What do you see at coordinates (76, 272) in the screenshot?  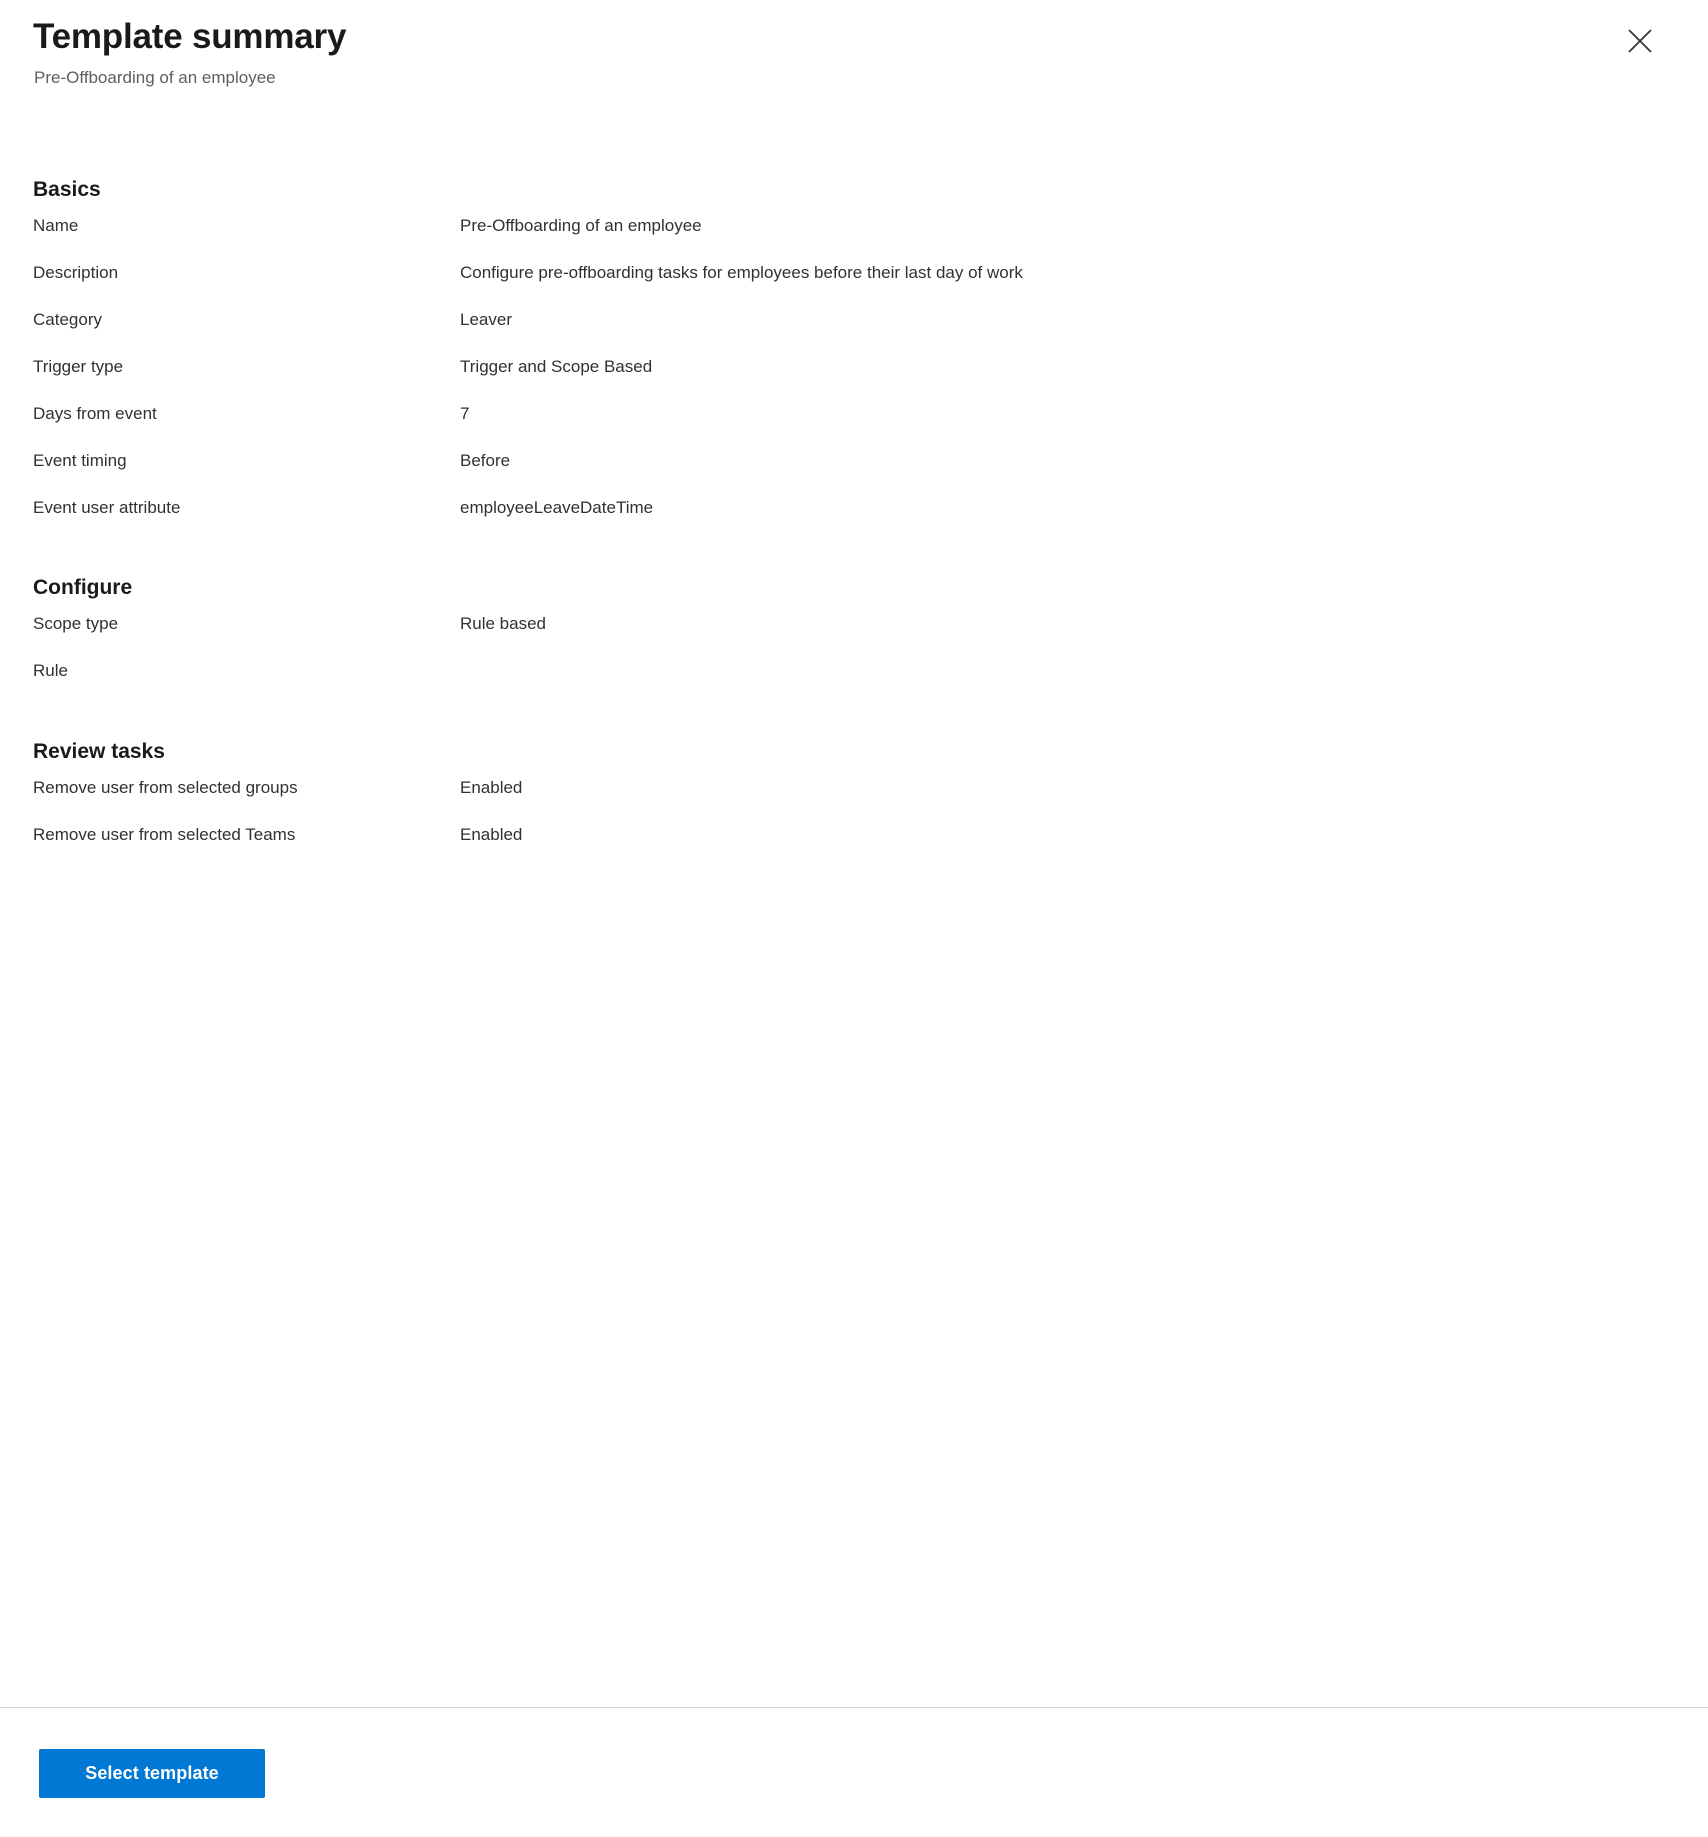 I see `row-label: Description` at bounding box center [76, 272].